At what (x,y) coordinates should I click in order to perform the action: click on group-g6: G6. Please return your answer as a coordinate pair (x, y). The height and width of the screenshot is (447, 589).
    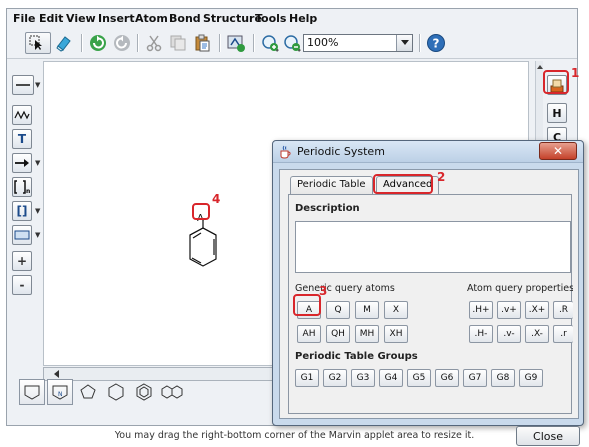
    Looking at the image, I should click on (447, 378).